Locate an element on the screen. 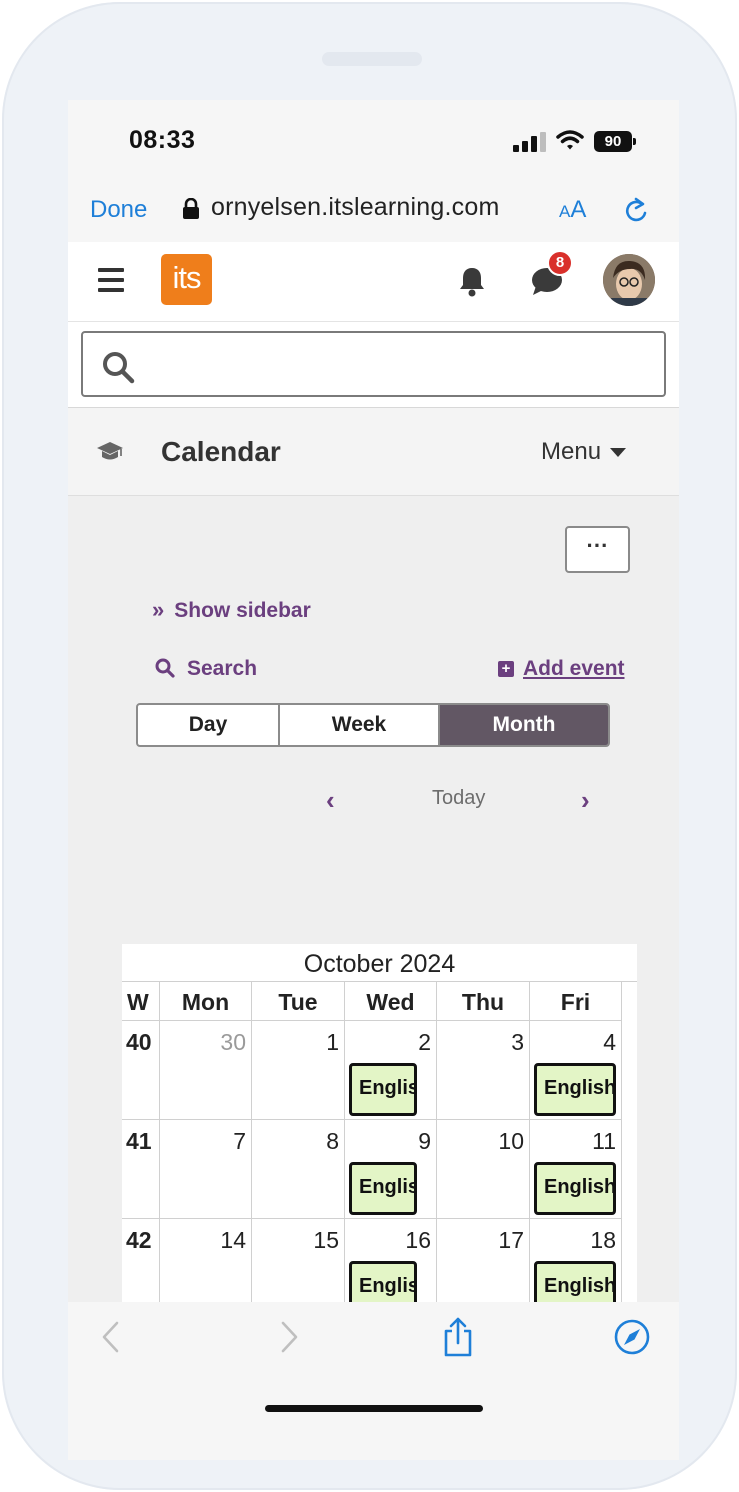 This screenshot has height=1492, width=739. tab-day: Day is located at coordinates (209, 725).